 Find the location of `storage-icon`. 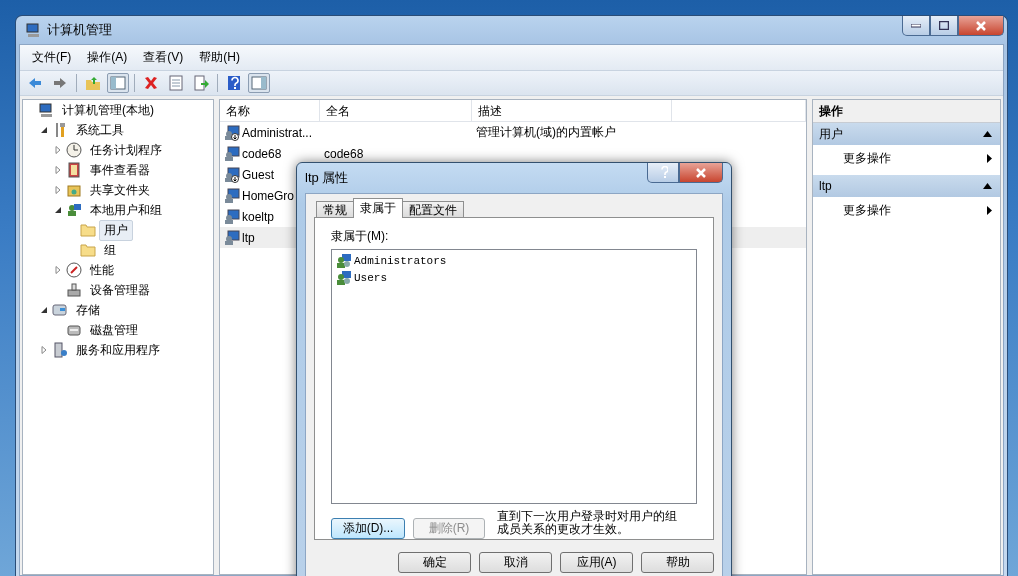

storage-icon is located at coordinates (60, 310).